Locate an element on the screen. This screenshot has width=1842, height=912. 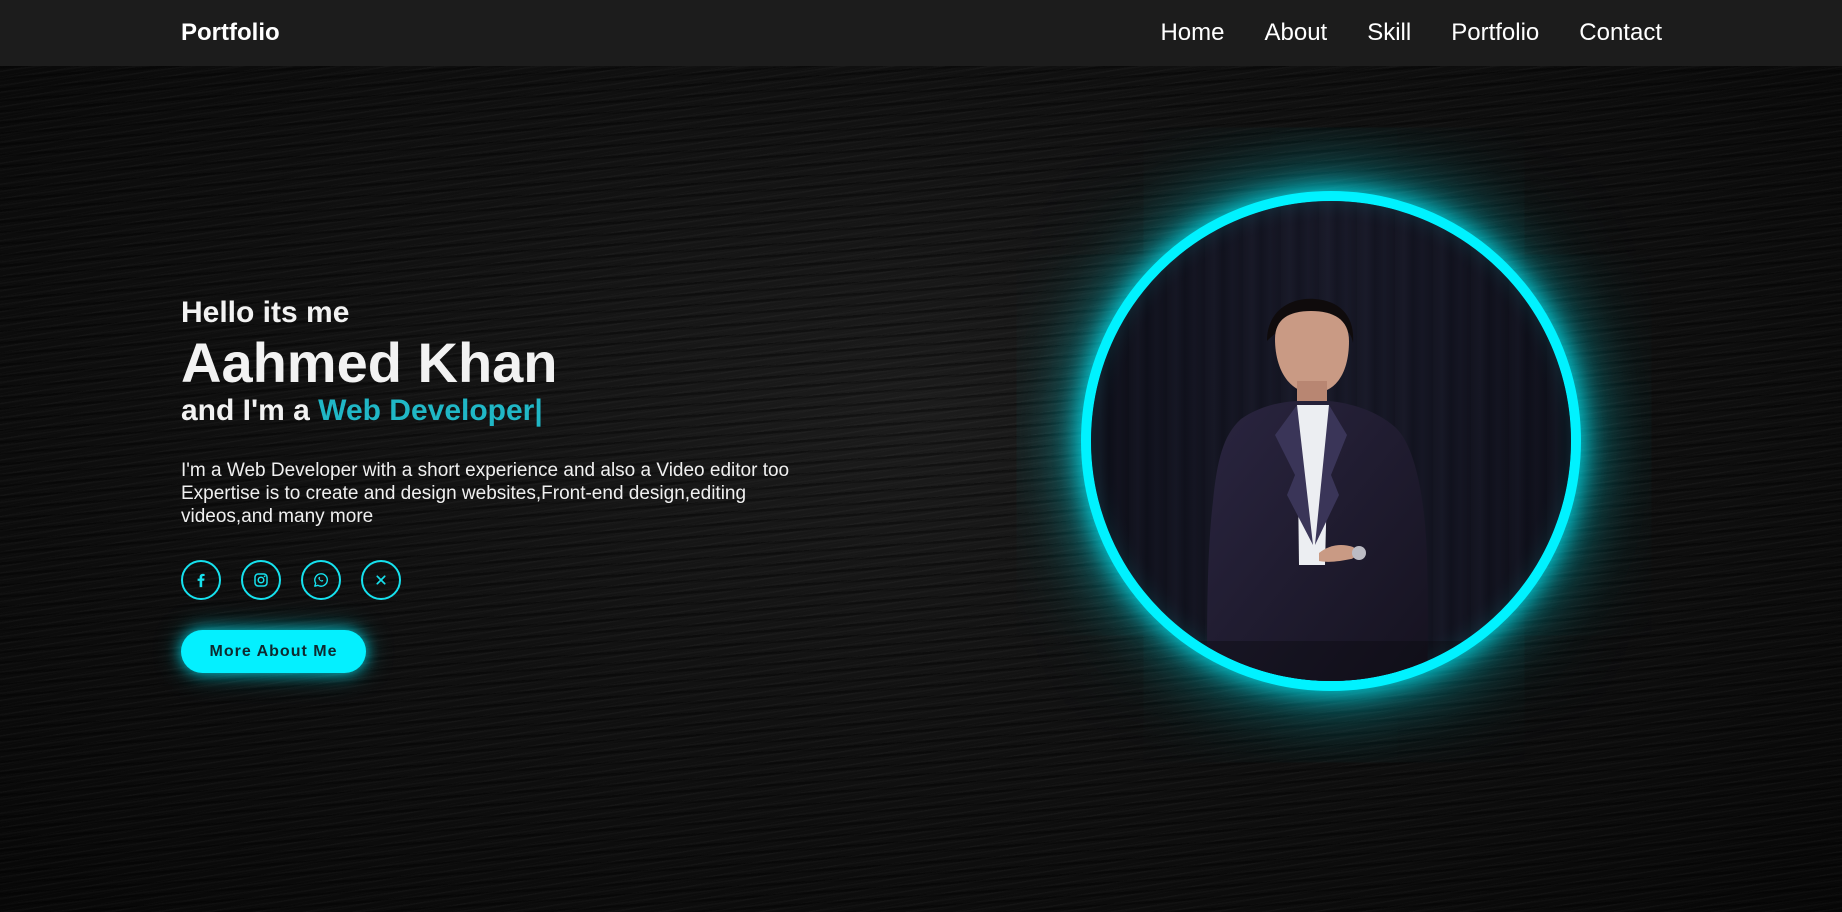
social-links is located at coordinates (491, 580).